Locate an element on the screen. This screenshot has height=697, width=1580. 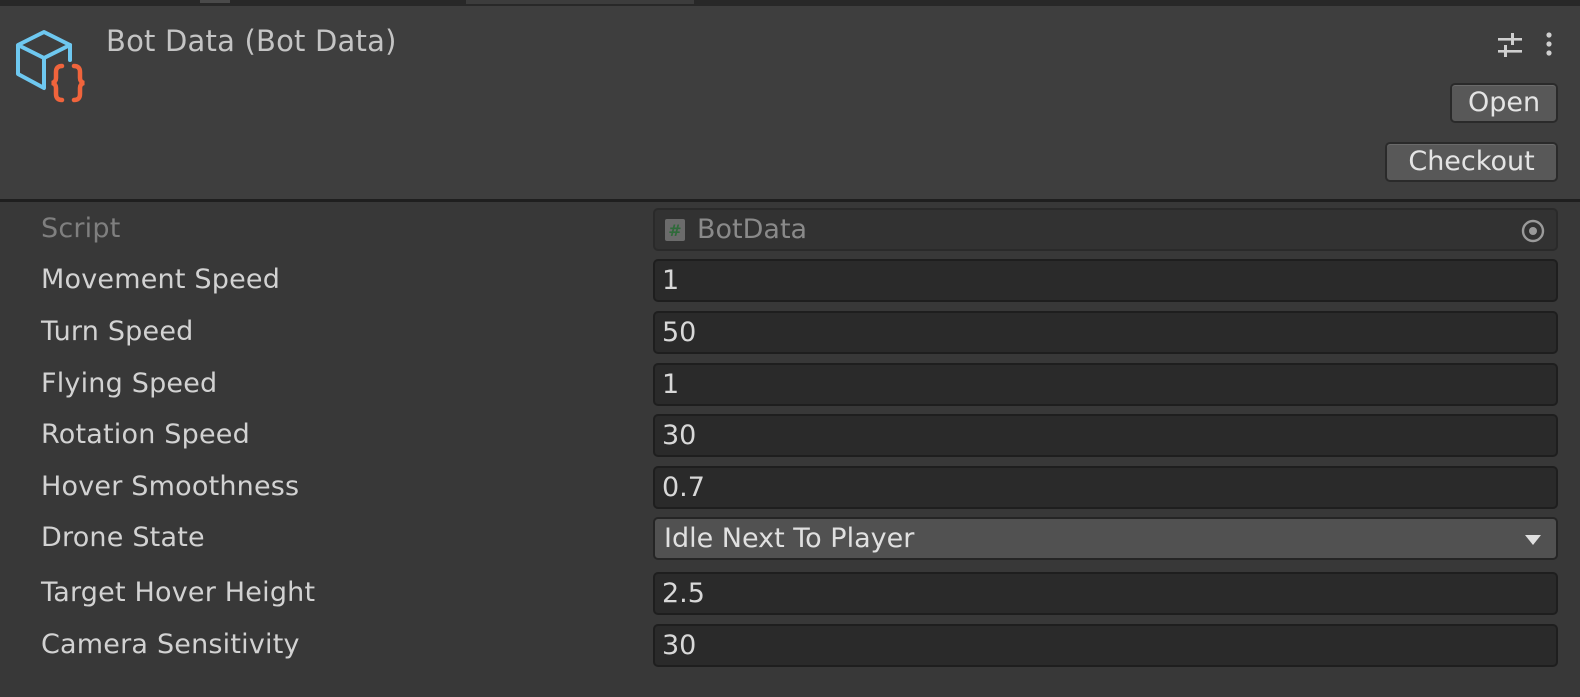
movement-speed-label: Movement Speed is located at coordinates (161, 279).